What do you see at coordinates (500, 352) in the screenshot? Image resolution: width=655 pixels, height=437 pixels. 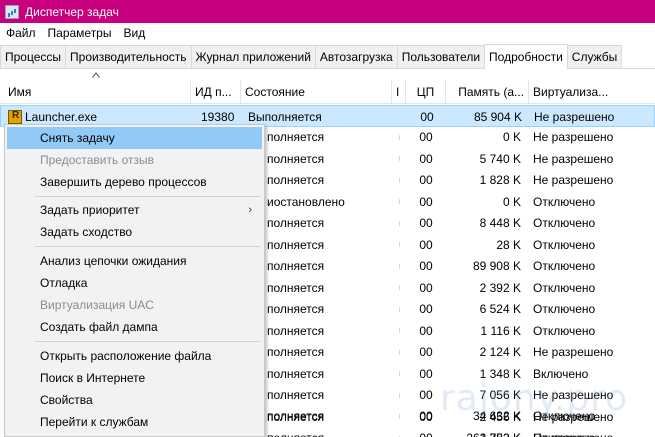 I see `process-memory: 2 124 K` at bounding box center [500, 352].